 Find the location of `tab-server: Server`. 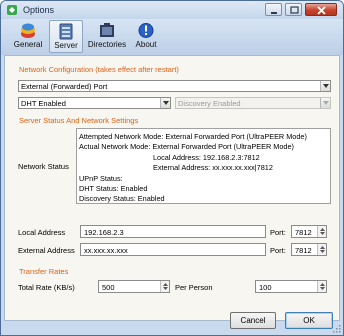

tab-server: Server is located at coordinates (66, 36).